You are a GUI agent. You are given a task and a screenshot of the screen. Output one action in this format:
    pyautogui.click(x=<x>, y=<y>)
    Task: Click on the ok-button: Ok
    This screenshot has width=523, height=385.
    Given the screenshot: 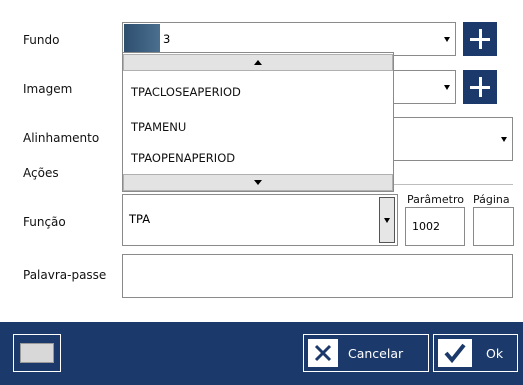 What is the action you would take?
    pyautogui.click(x=475, y=353)
    